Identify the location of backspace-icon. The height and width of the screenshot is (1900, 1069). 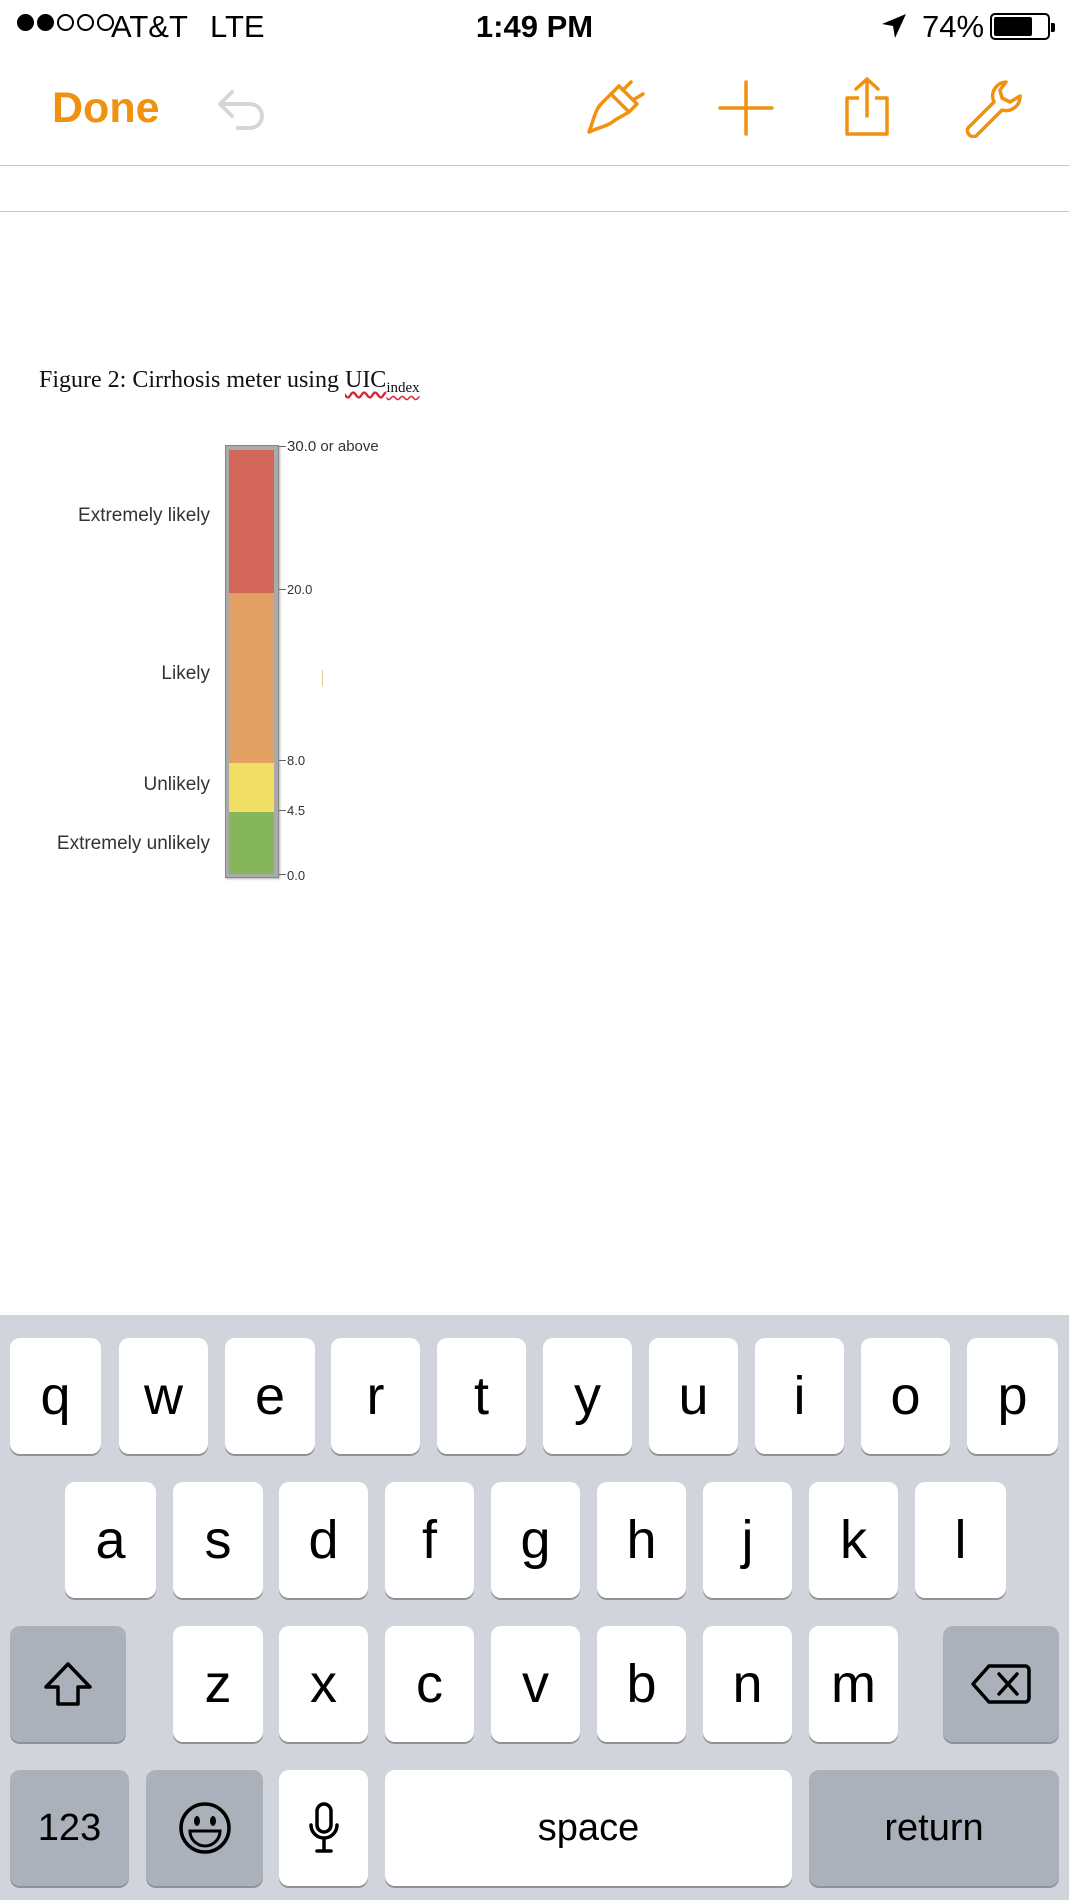
(1001, 1684).